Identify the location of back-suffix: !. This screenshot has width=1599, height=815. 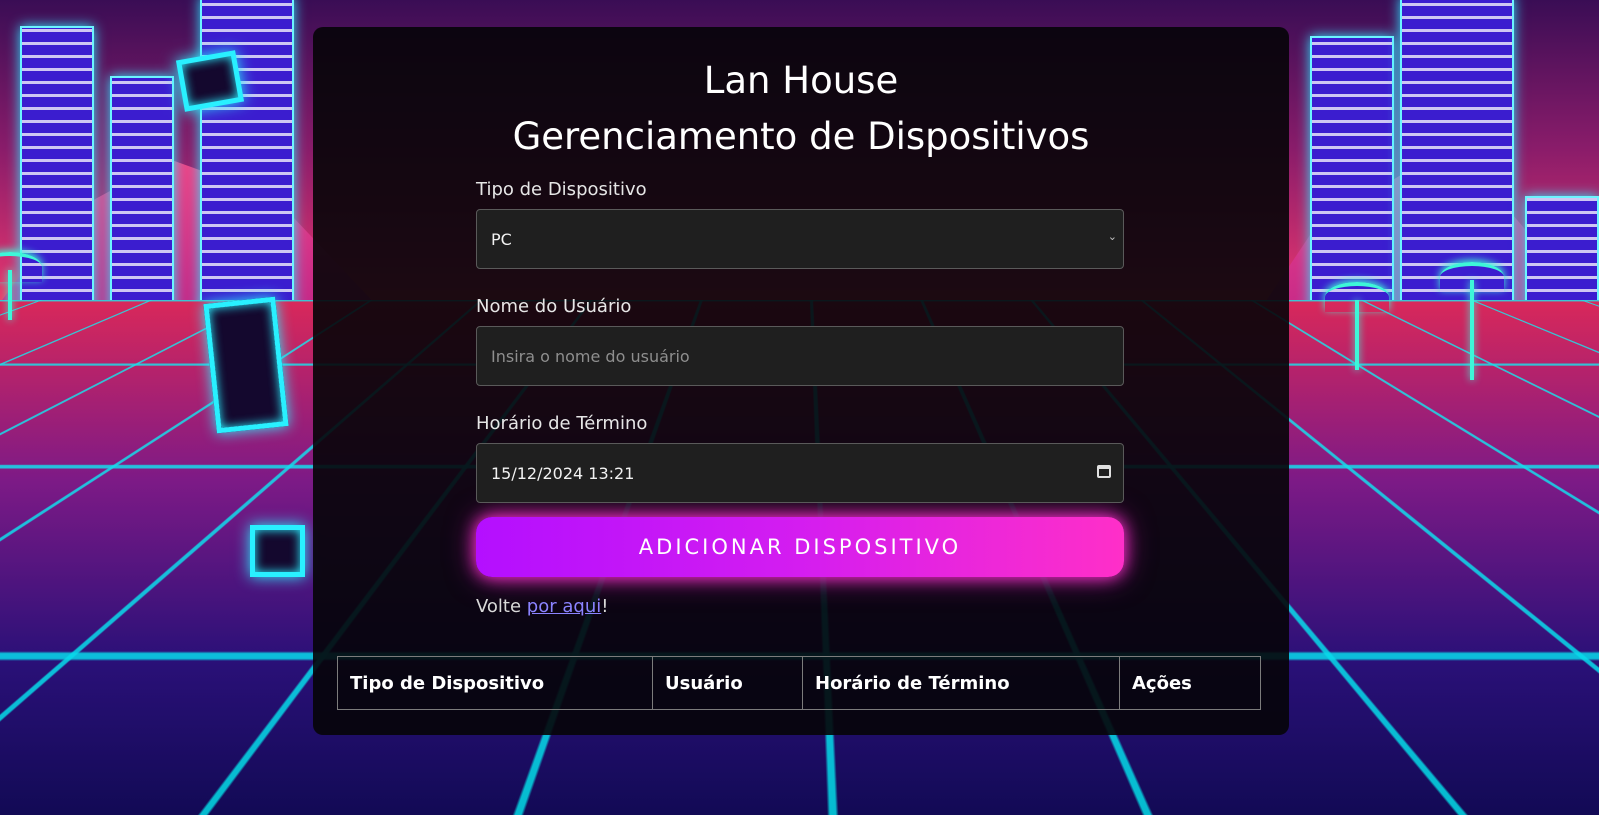
(605, 606).